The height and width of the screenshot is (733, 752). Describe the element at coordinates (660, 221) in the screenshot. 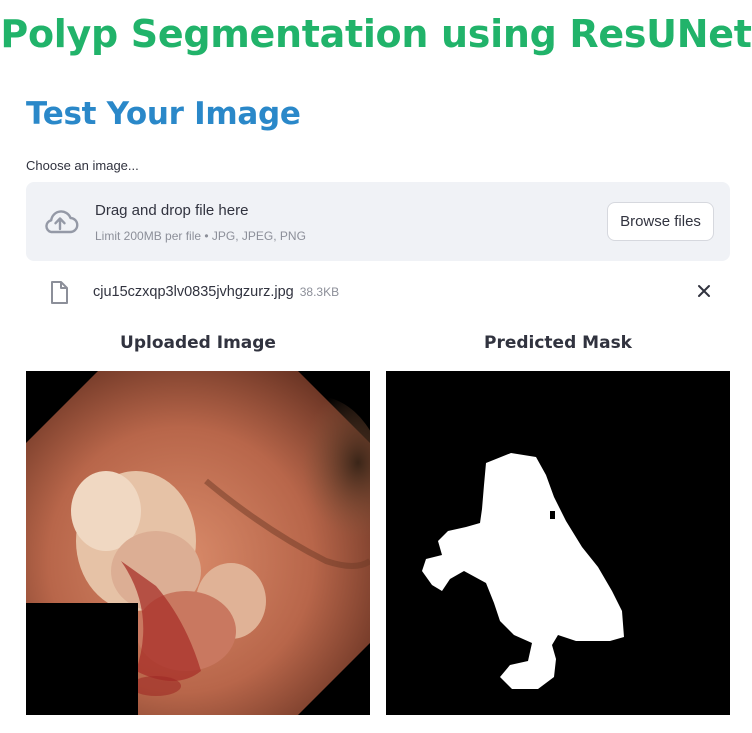

I see `browse-files-button: Browse files` at that location.